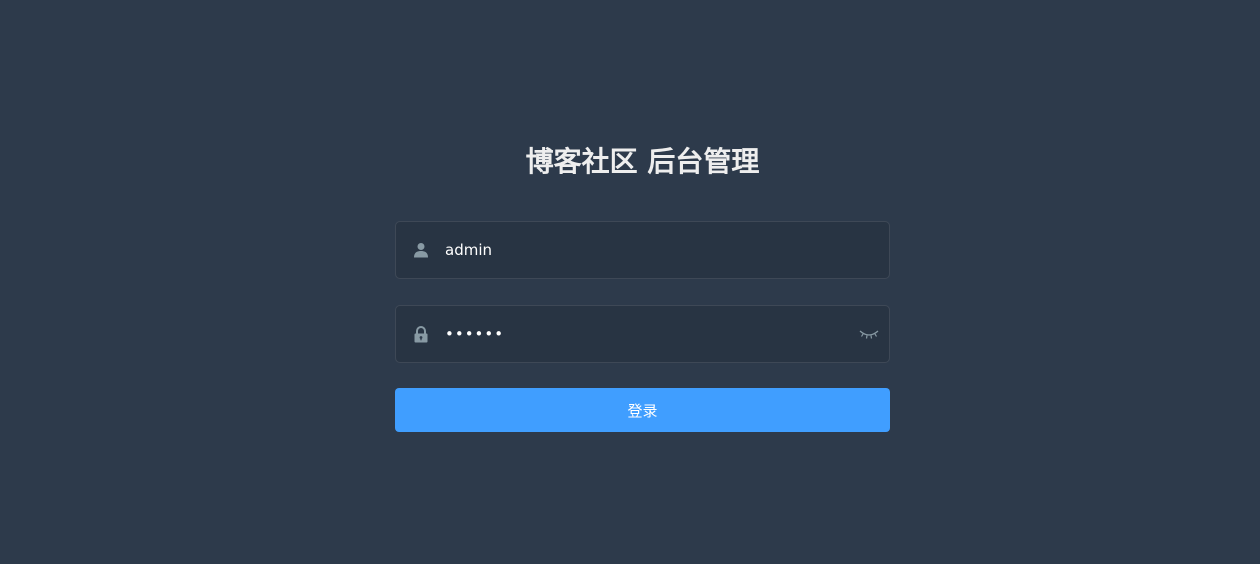 The image size is (1260, 564). Describe the element at coordinates (642, 161) in the screenshot. I see `page-title: 博客社区 后台管理` at that location.